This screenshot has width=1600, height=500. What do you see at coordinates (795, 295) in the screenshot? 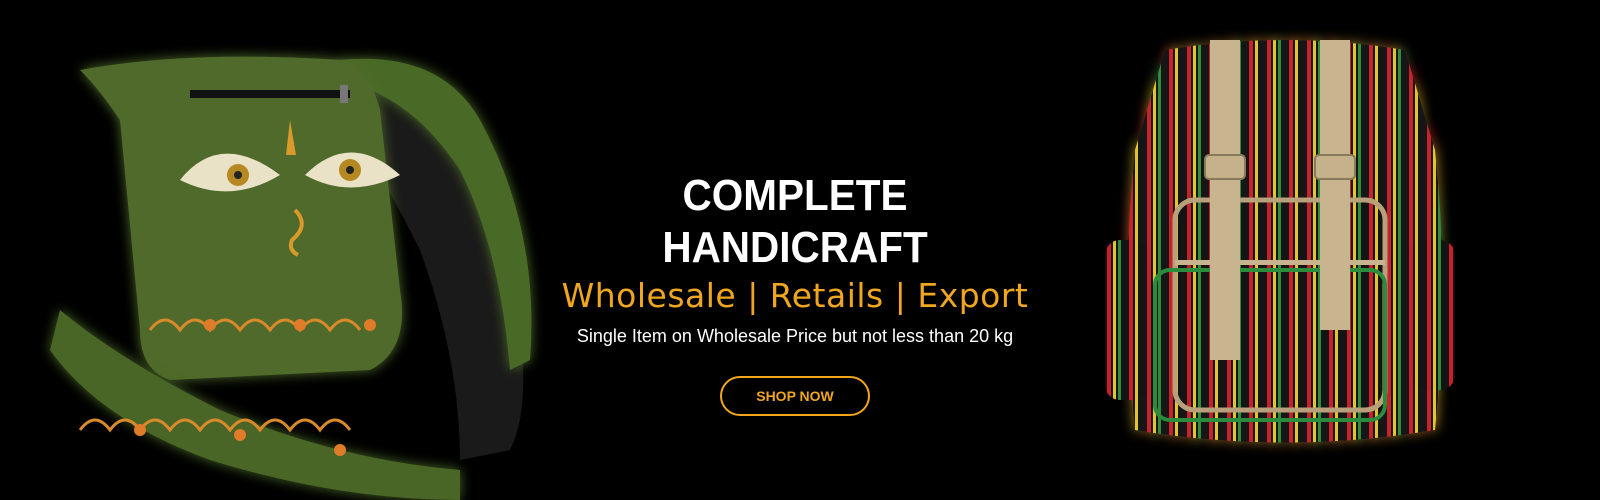
I see `hero-subheadline: Wholesale | Retails | Export` at bounding box center [795, 295].